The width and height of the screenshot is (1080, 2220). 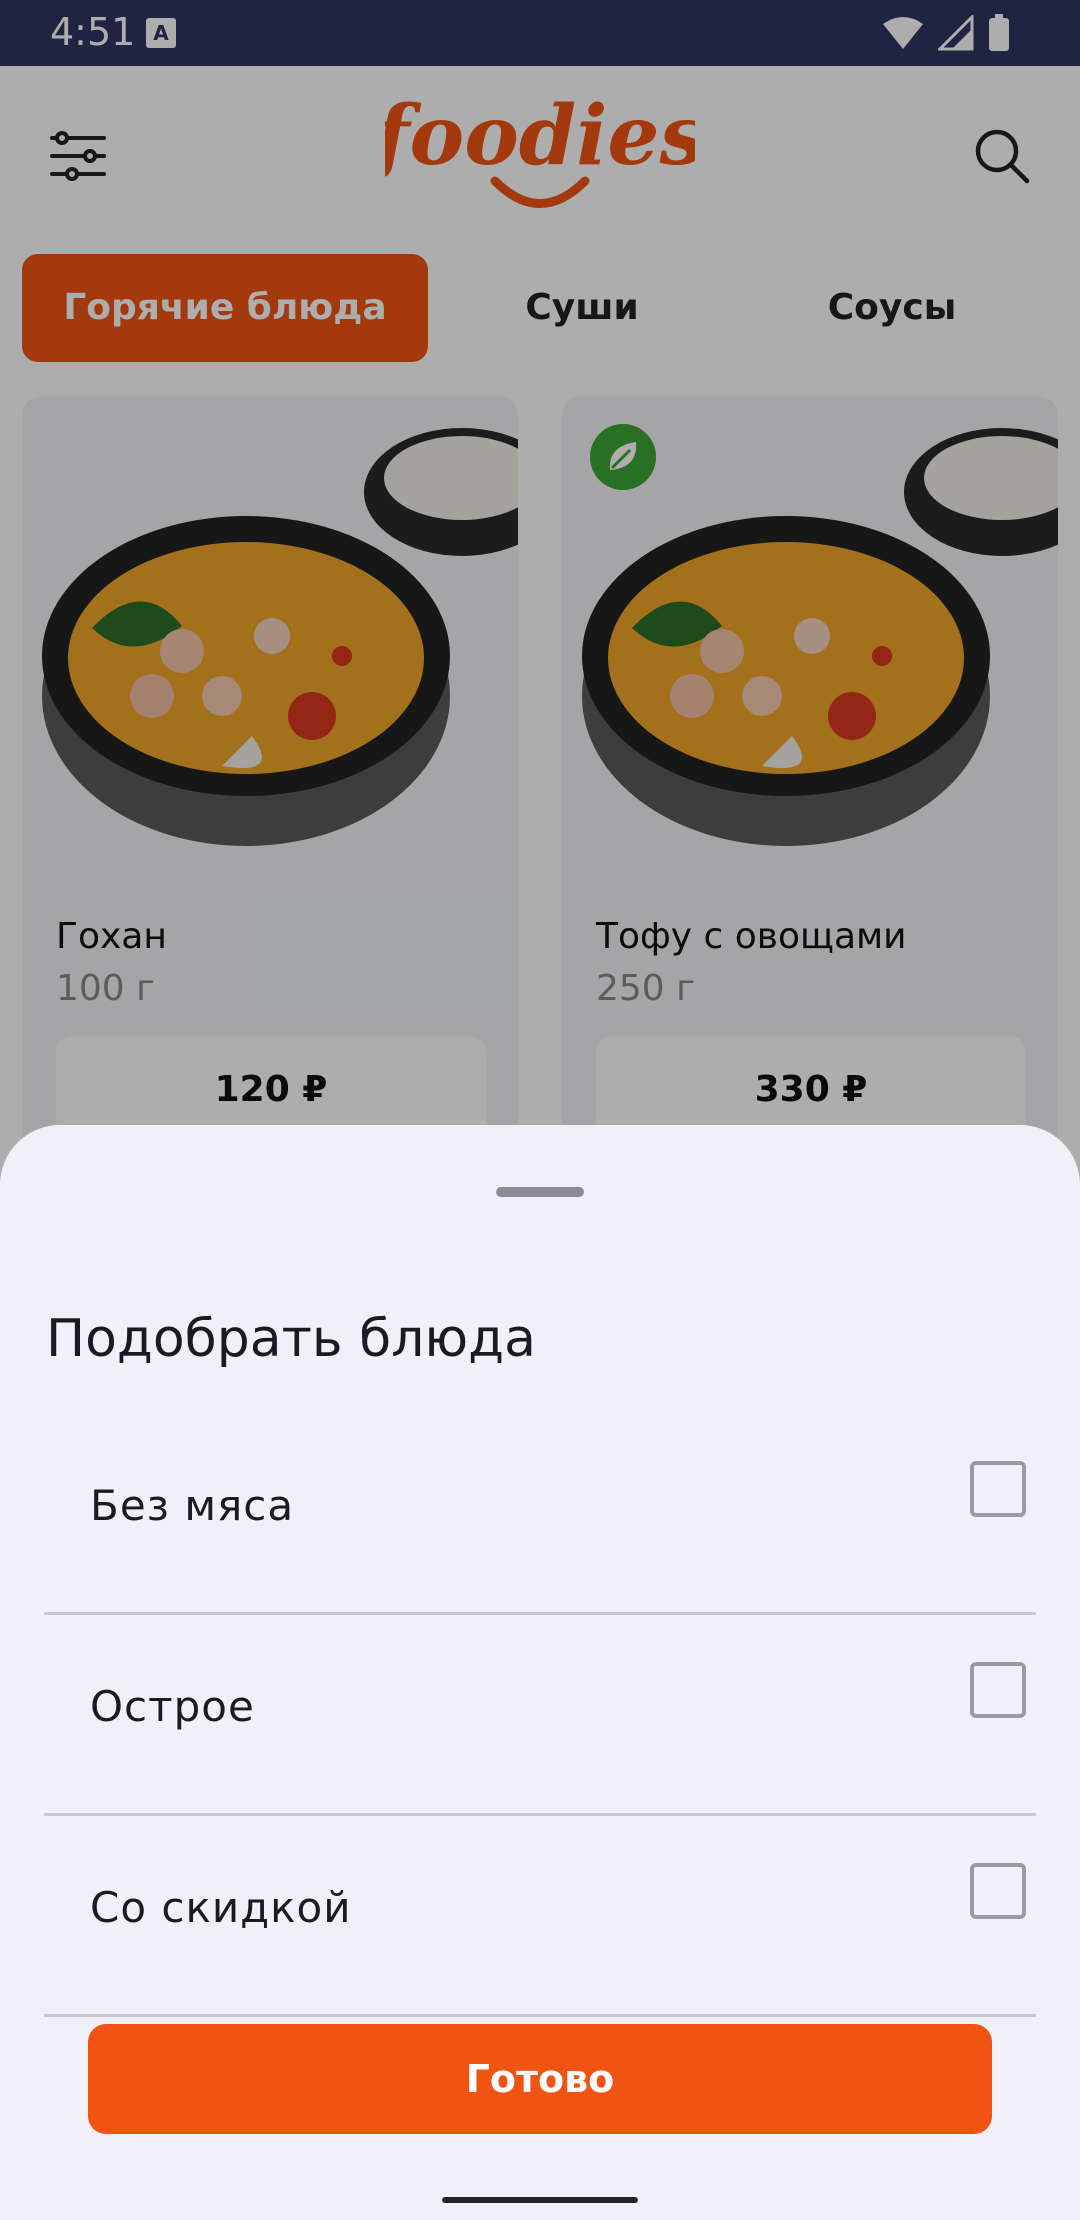 I want to click on filter-option-label: Со скидкой, so click(x=221, y=1907).